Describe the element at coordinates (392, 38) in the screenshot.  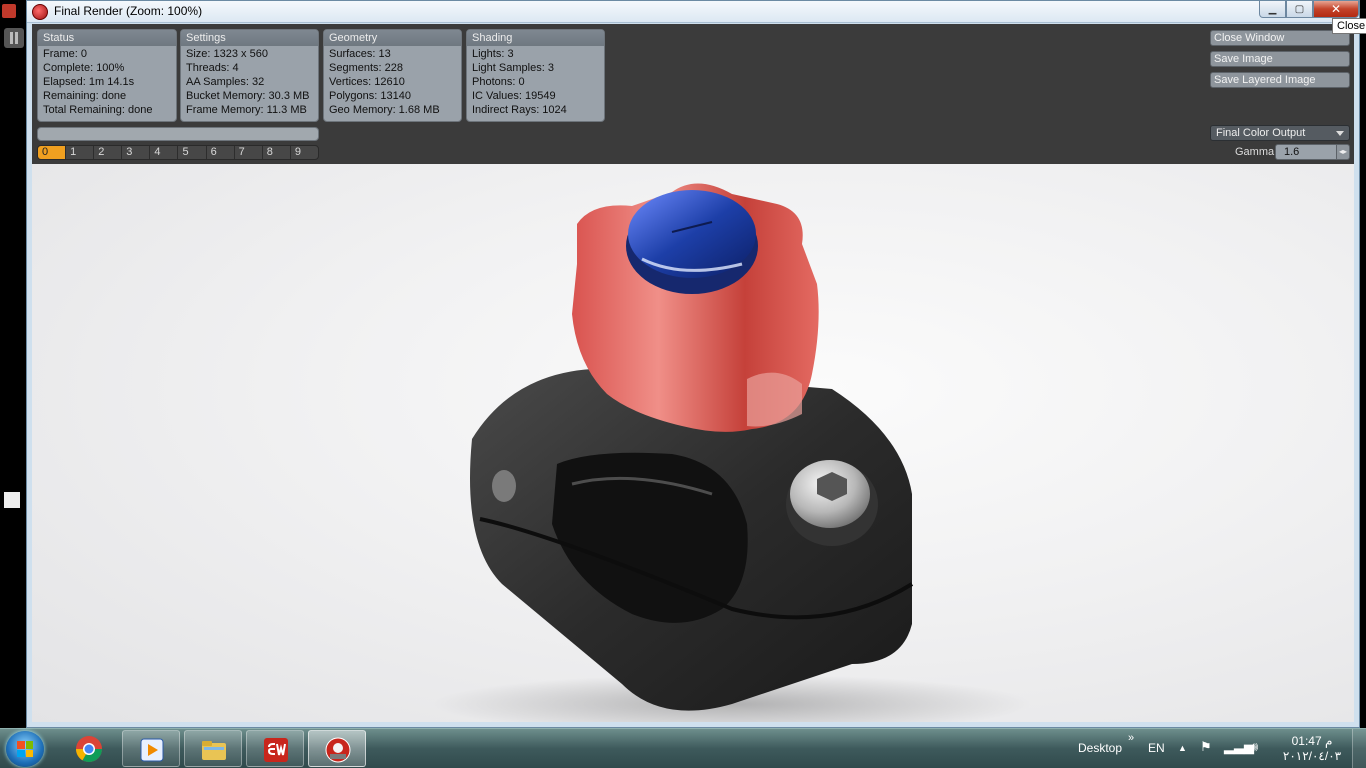
I see `geometry-header: Geometry` at that location.